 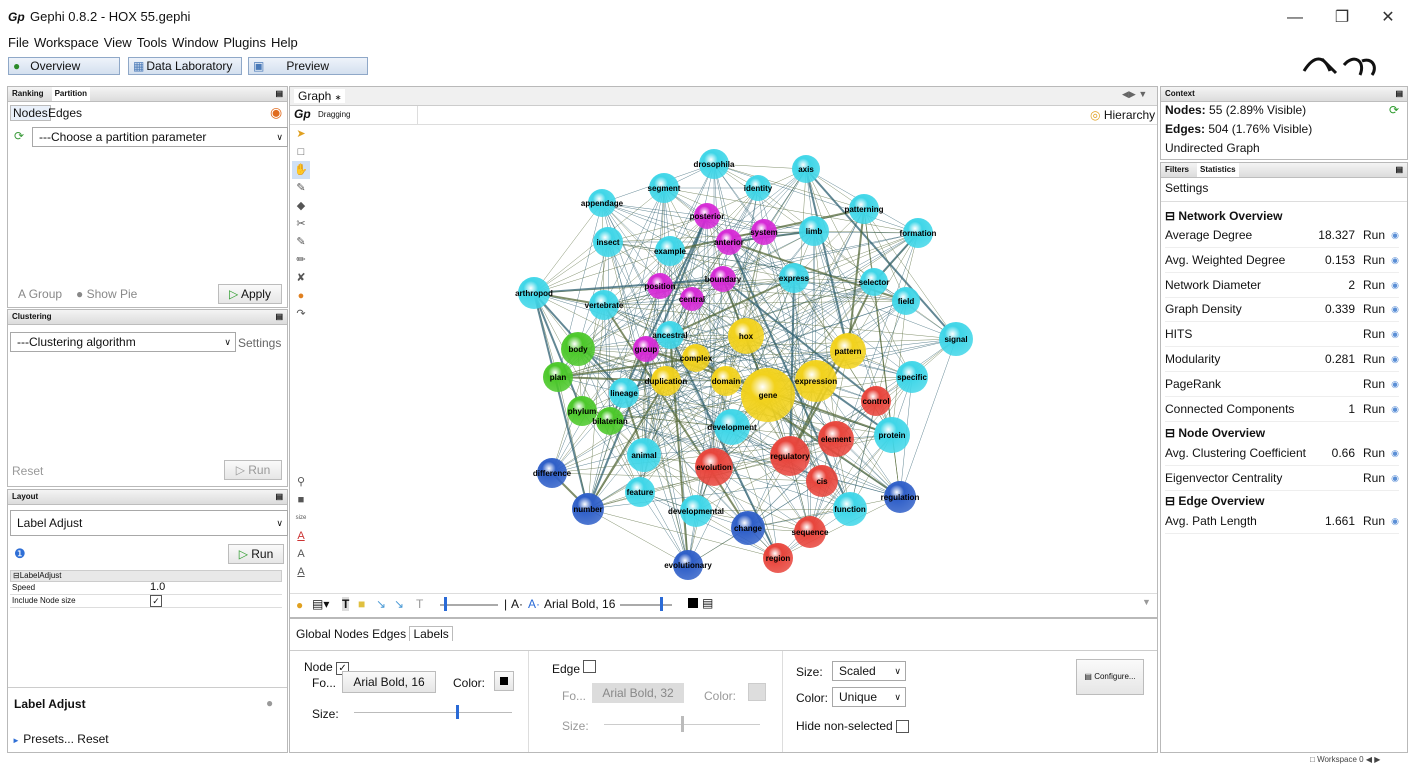 I want to click on tab-graph: Graph ∗, so click(x=320, y=96).